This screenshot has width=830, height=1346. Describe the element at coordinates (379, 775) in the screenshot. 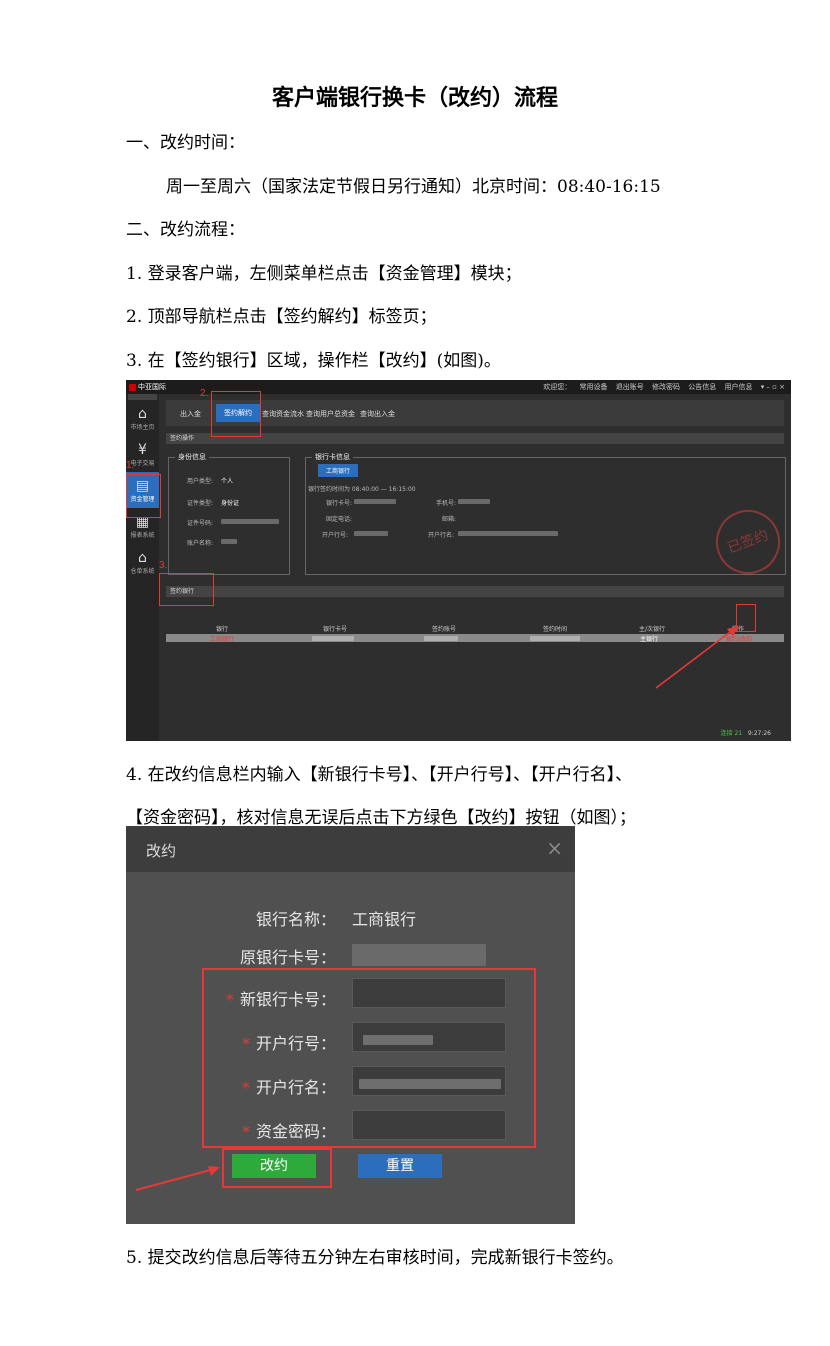

I see `step-4-line1: 4. 在改约信息栏内输入【新银行卡号】、【开户行号】、【开户行名】、` at that location.